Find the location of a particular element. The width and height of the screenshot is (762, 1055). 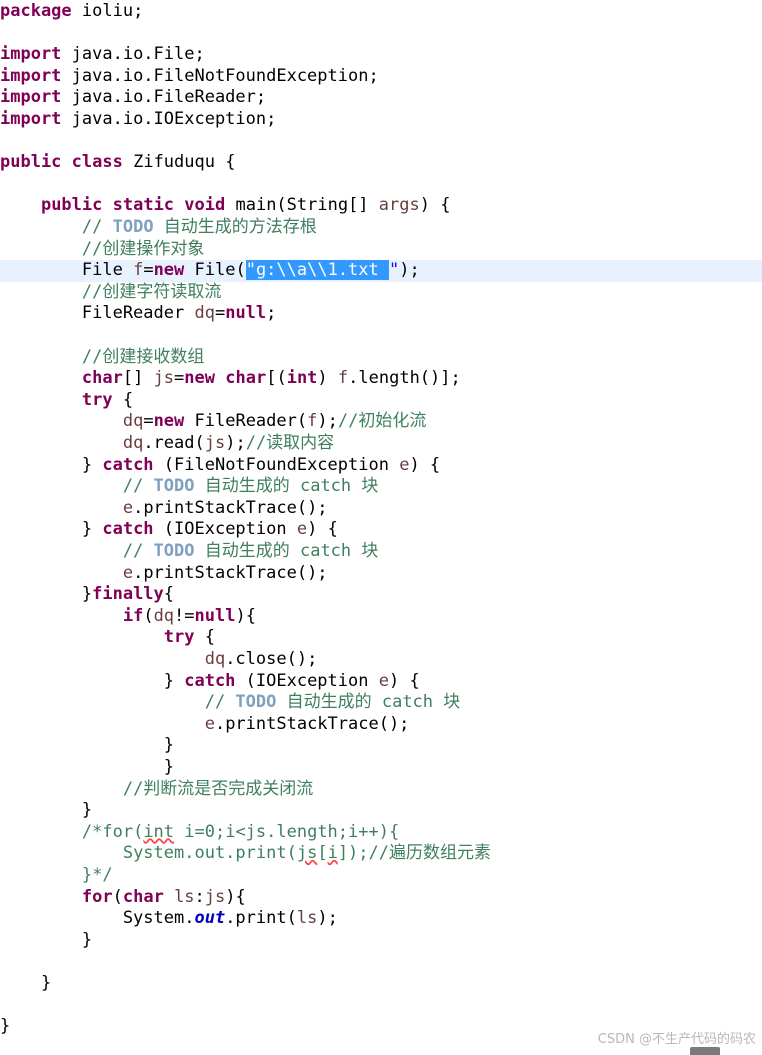

code-line: System.out.print(ls); is located at coordinates (381, 919).